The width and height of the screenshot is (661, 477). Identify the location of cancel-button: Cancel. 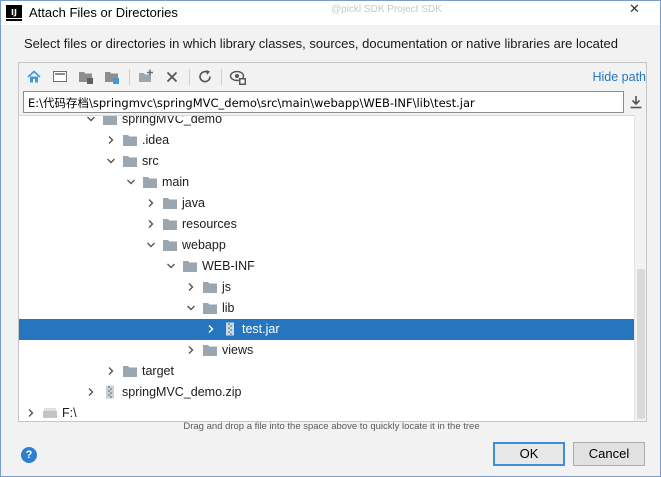
(609, 454).